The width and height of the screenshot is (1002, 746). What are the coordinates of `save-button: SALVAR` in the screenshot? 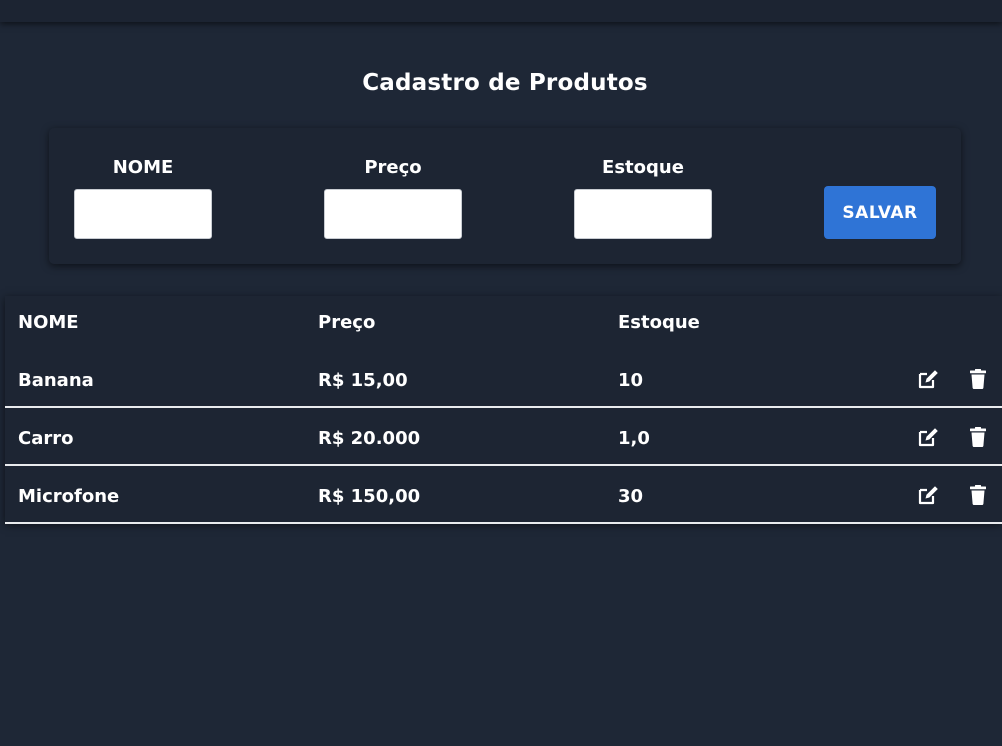 It's located at (880, 212).